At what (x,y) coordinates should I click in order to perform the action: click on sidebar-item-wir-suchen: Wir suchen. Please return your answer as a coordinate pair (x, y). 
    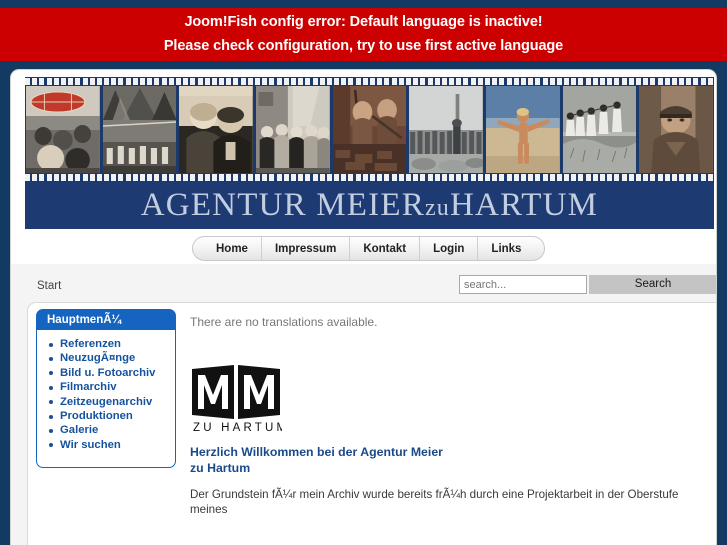
    Looking at the image, I should click on (106, 445).